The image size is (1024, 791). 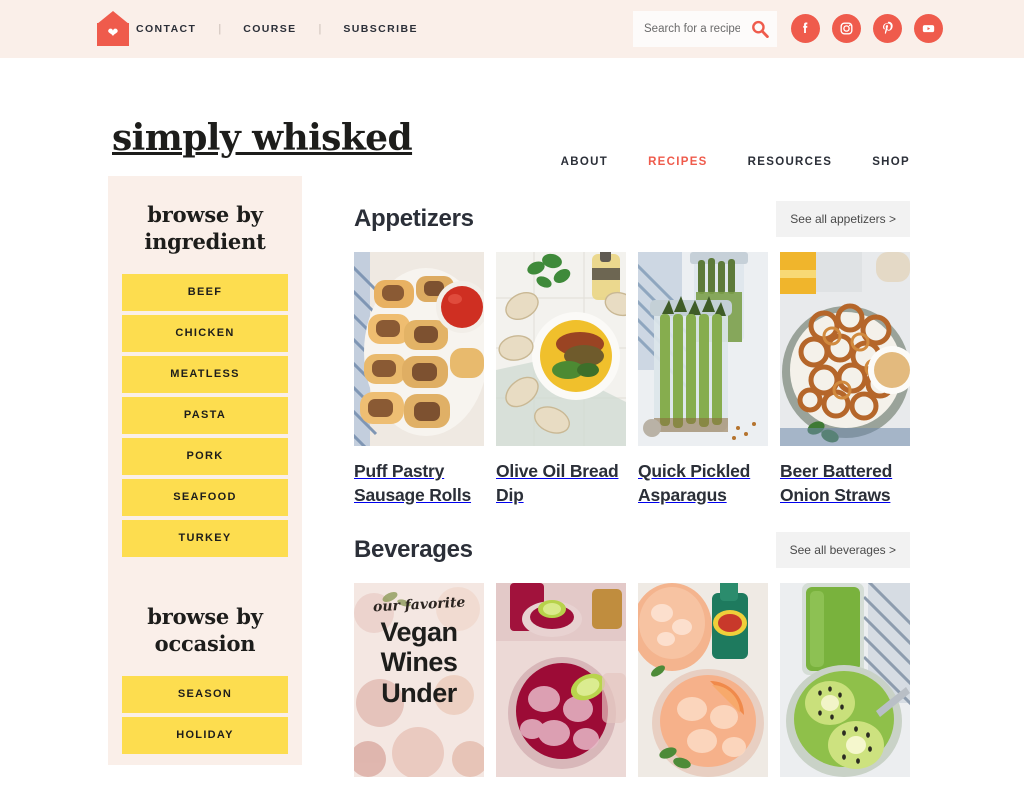 What do you see at coordinates (584, 162) in the screenshot?
I see `nav-item-about: ABOUT` at bounding box center [584, 162].